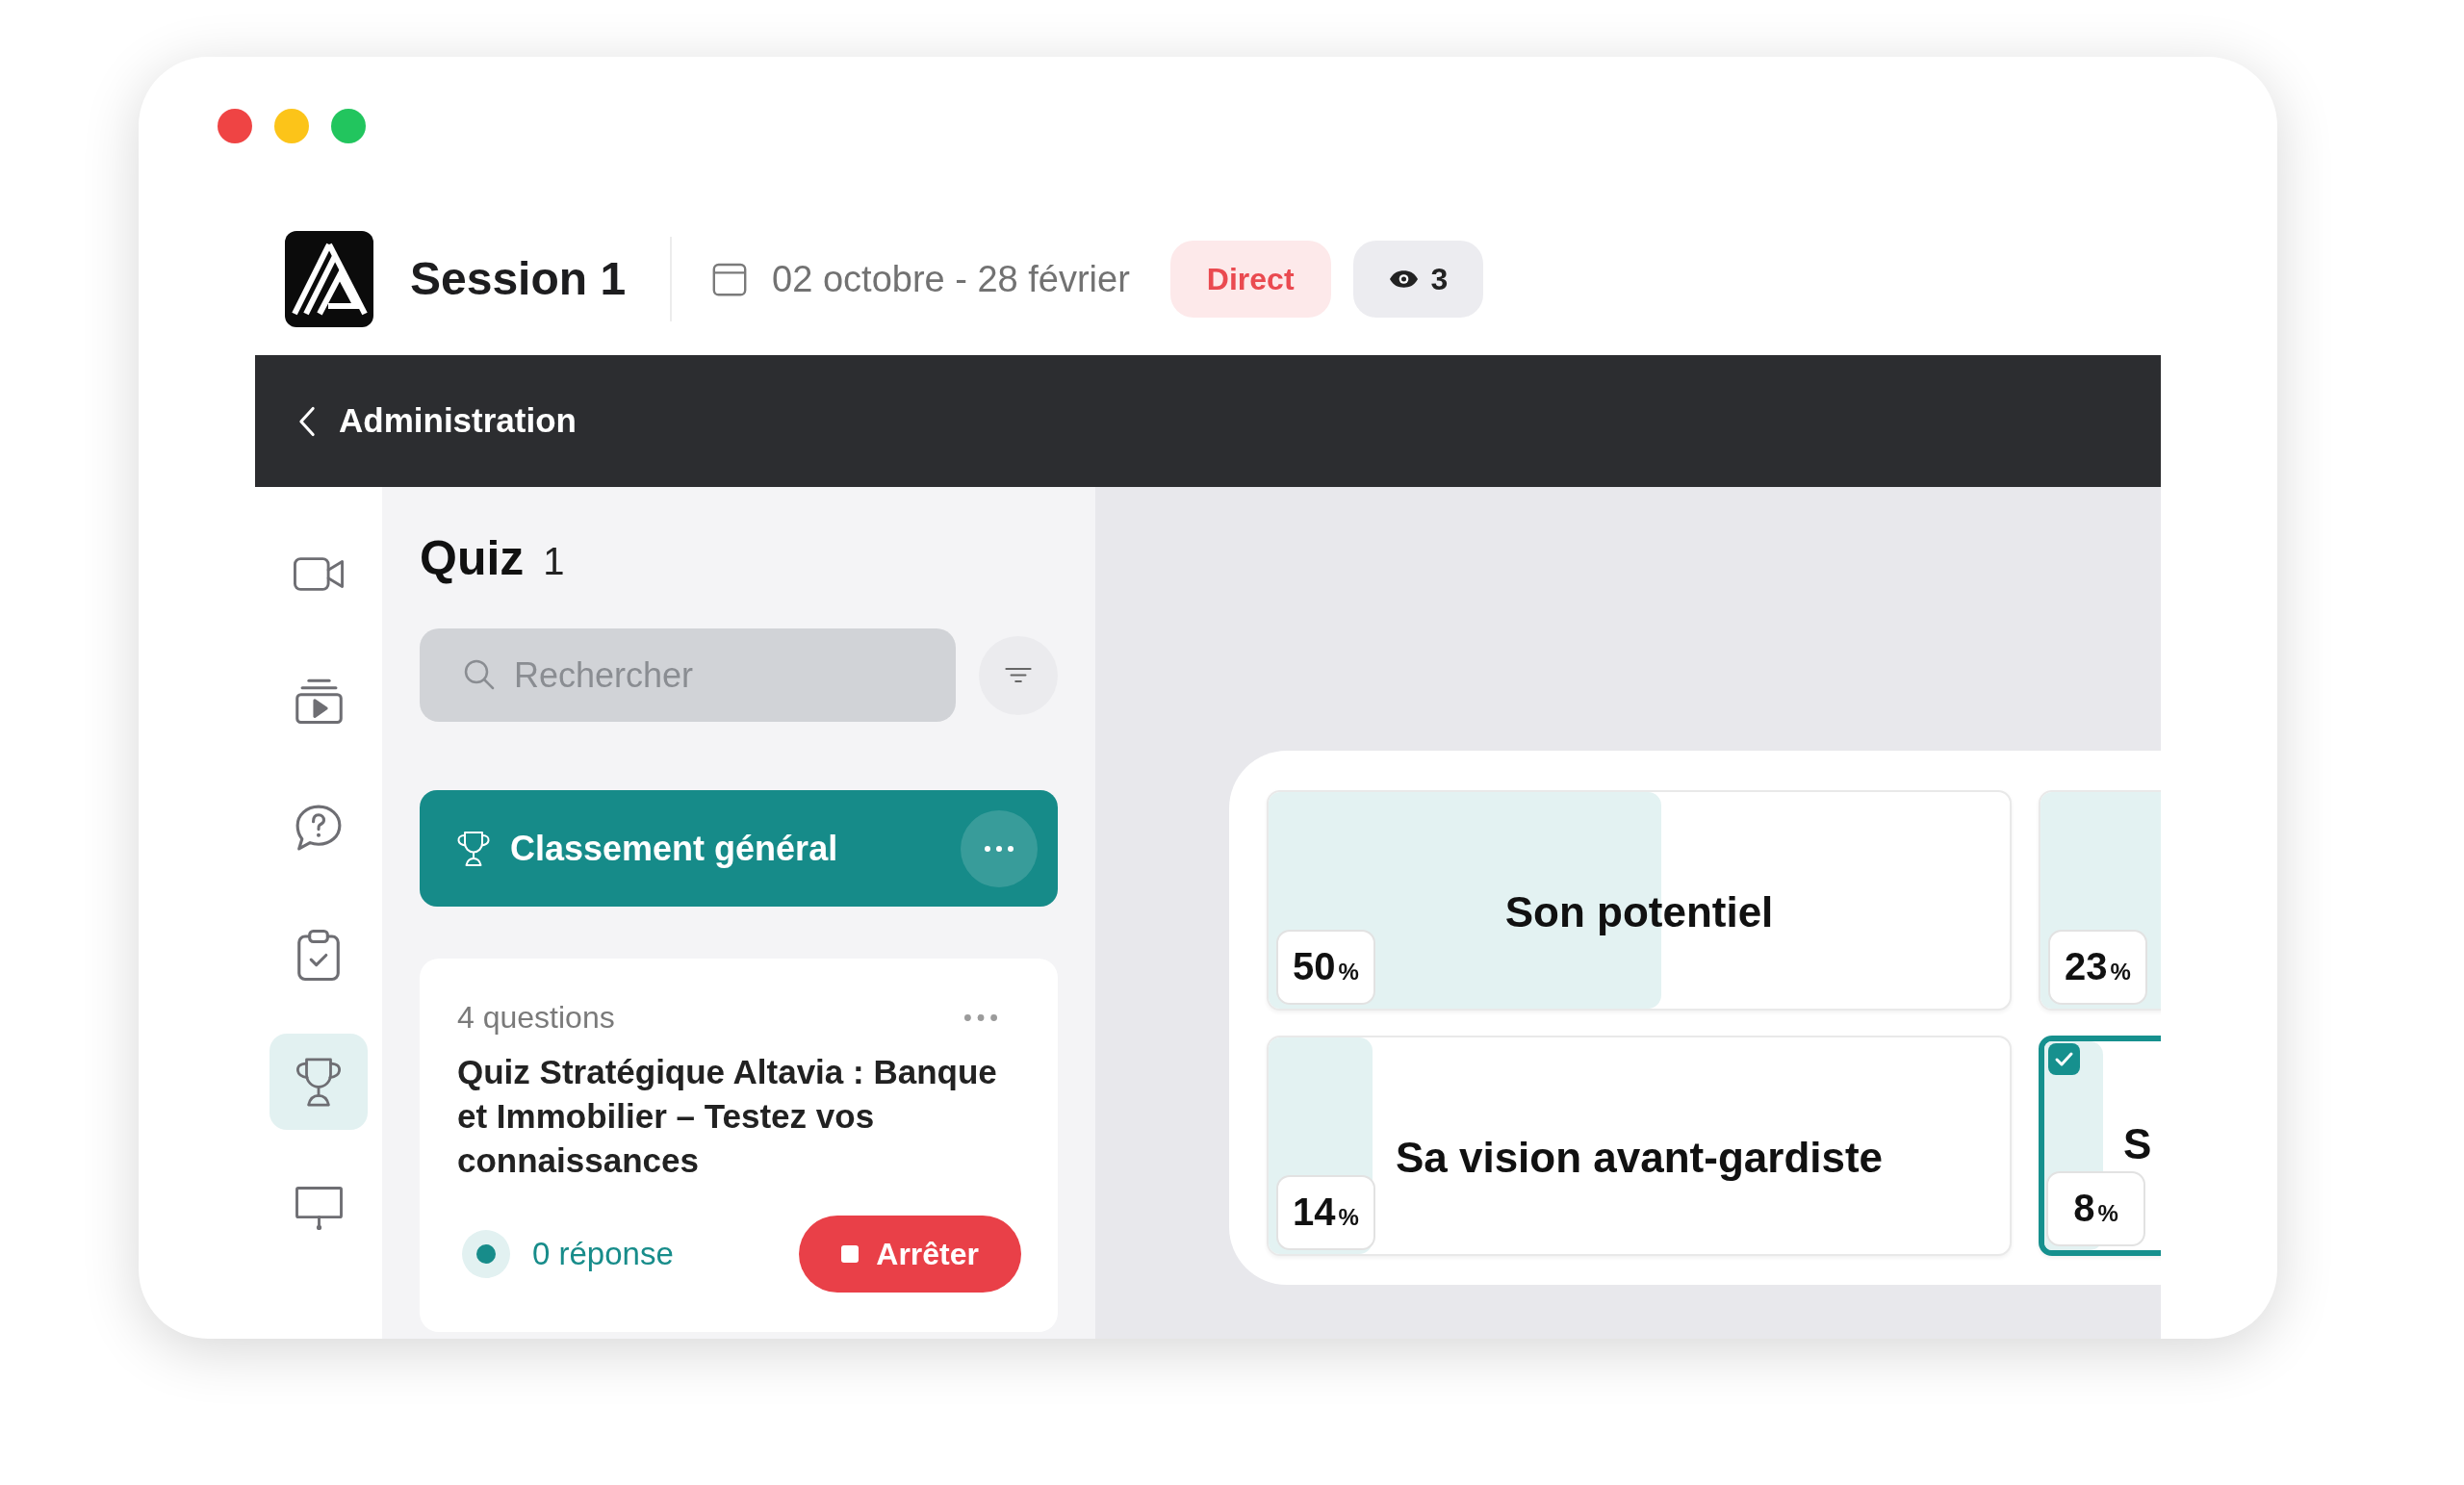 The image size is (2464, 1485). Describe the element at coordinates (2097, 967) in the screenshot. I see `percent-badge: 23%` at that location.